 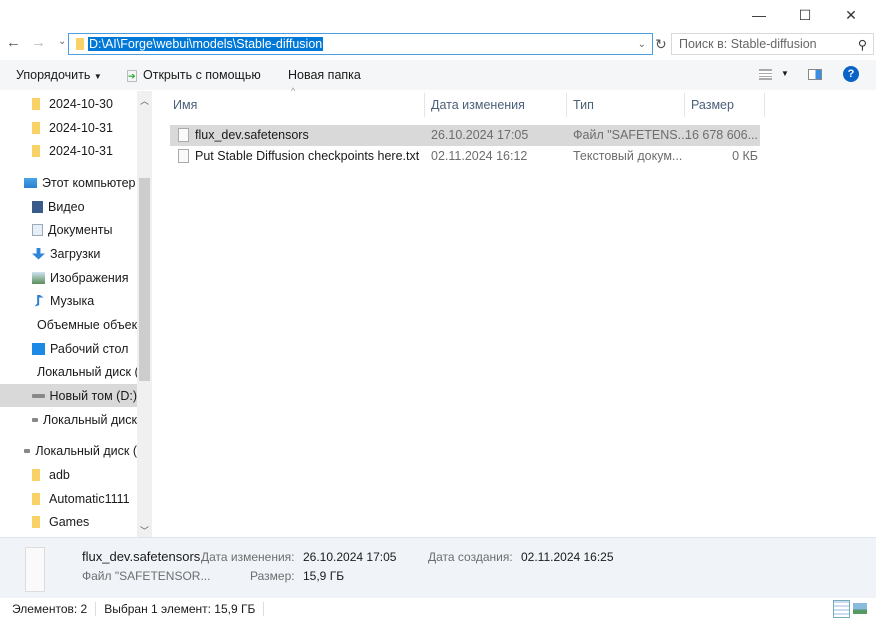 What do you see at coordinates (38, 277) in the screenshot?
I see `pictures-icon` at bounding box center [38, 277].